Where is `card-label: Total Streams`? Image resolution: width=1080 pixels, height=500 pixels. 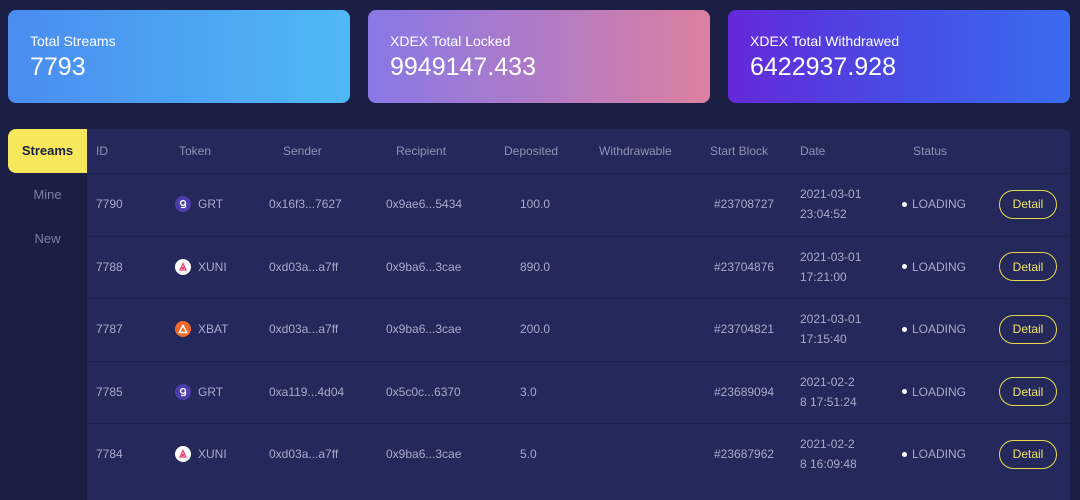 card-label: Total Streams is located at coordinates (73, 41).